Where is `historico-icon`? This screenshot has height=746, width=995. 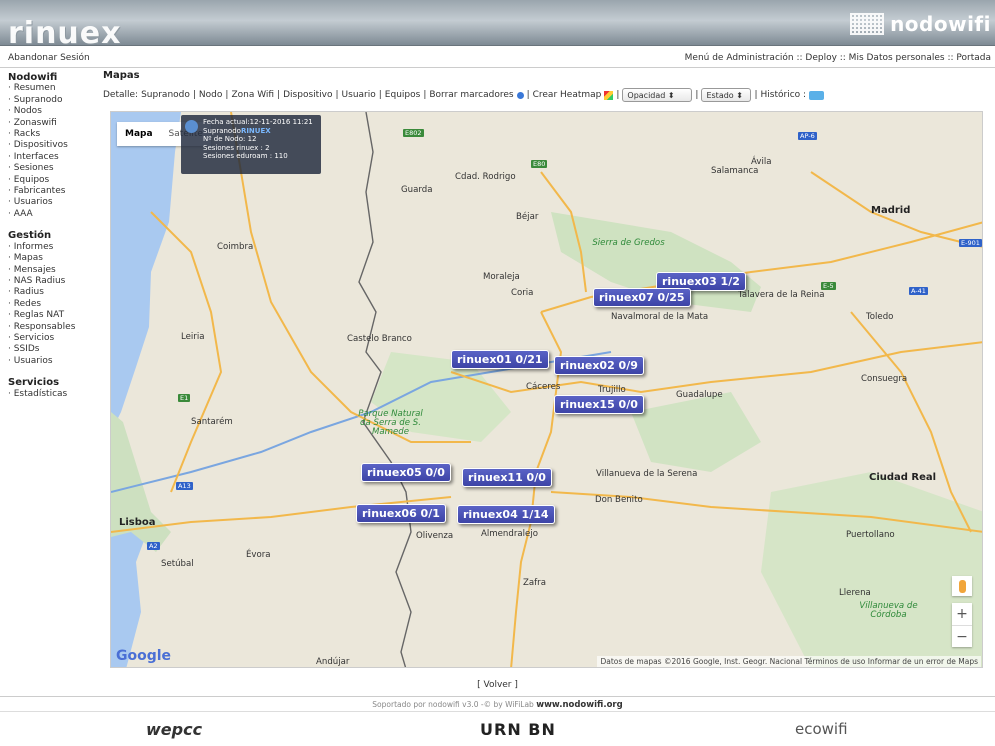 historico-icon is located at coordinates (817, 95).